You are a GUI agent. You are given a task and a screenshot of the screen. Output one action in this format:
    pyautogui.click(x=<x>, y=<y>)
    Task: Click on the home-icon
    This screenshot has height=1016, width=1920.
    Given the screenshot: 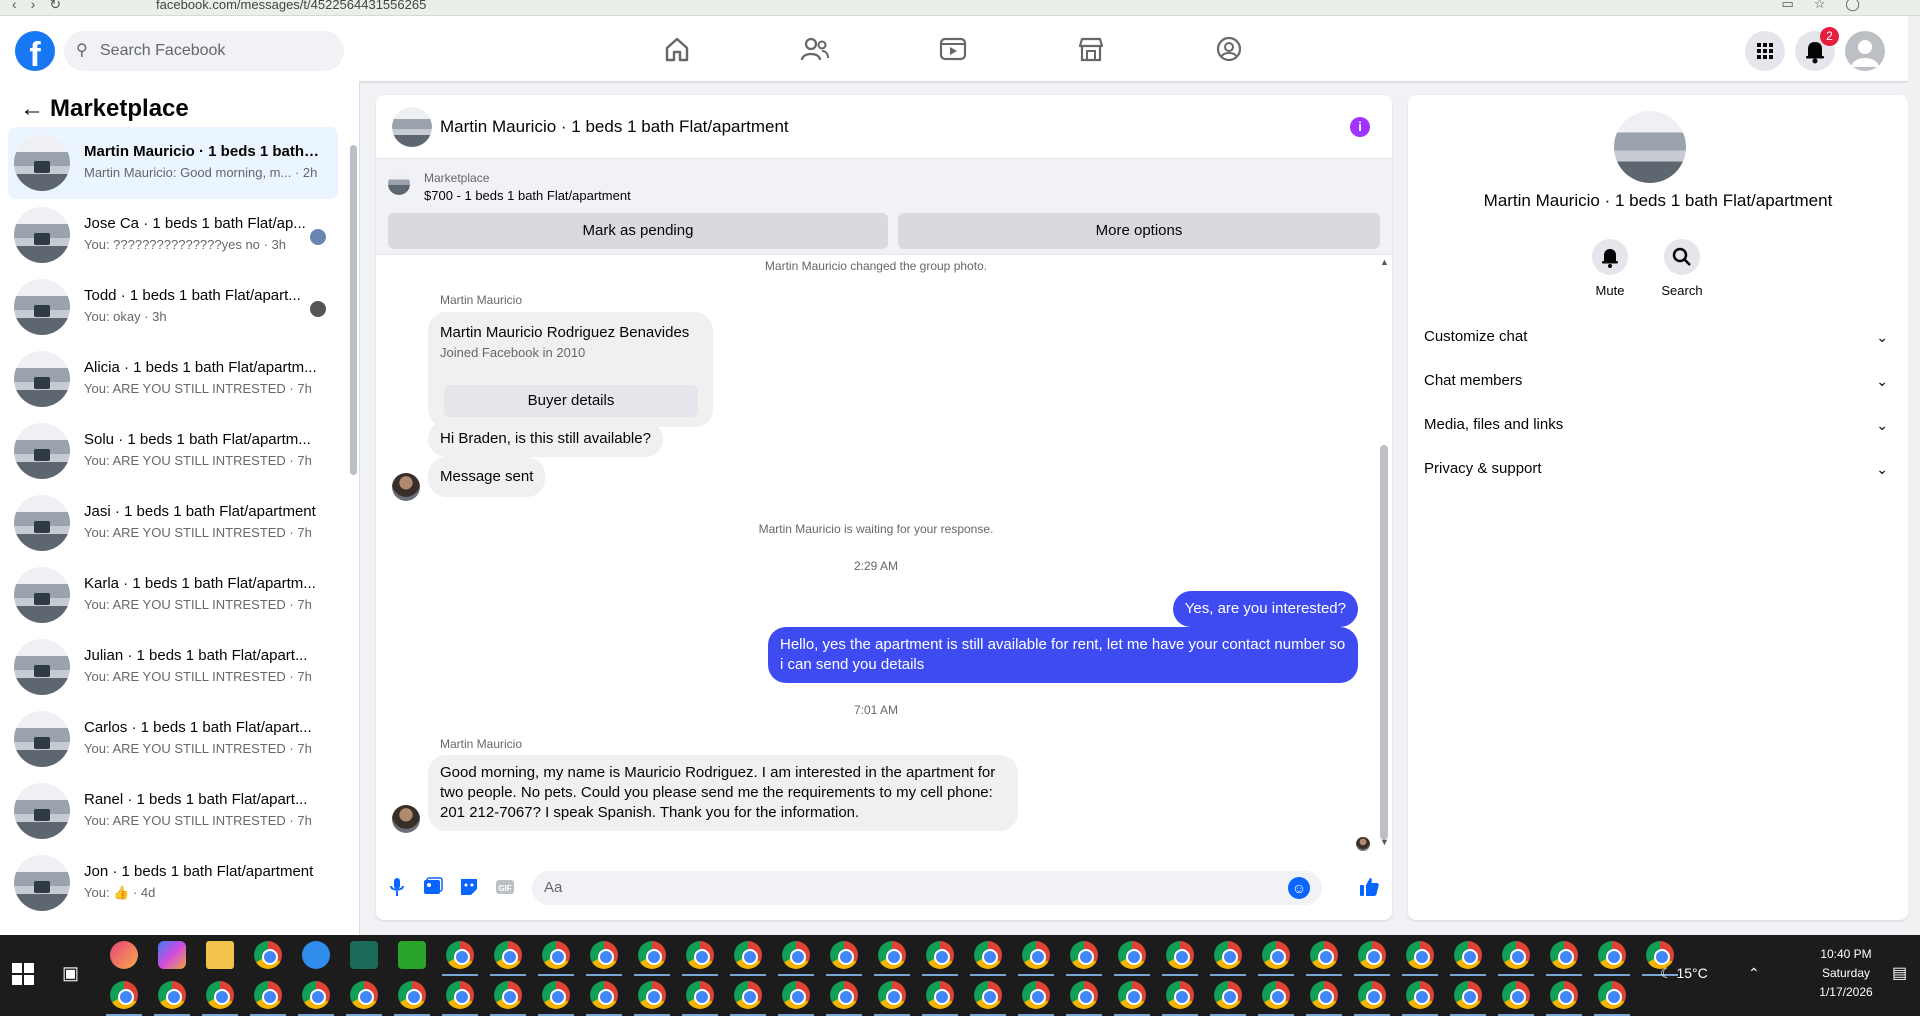 What is the action you would take?
    pyautogui.click(x=677, y=49)
    